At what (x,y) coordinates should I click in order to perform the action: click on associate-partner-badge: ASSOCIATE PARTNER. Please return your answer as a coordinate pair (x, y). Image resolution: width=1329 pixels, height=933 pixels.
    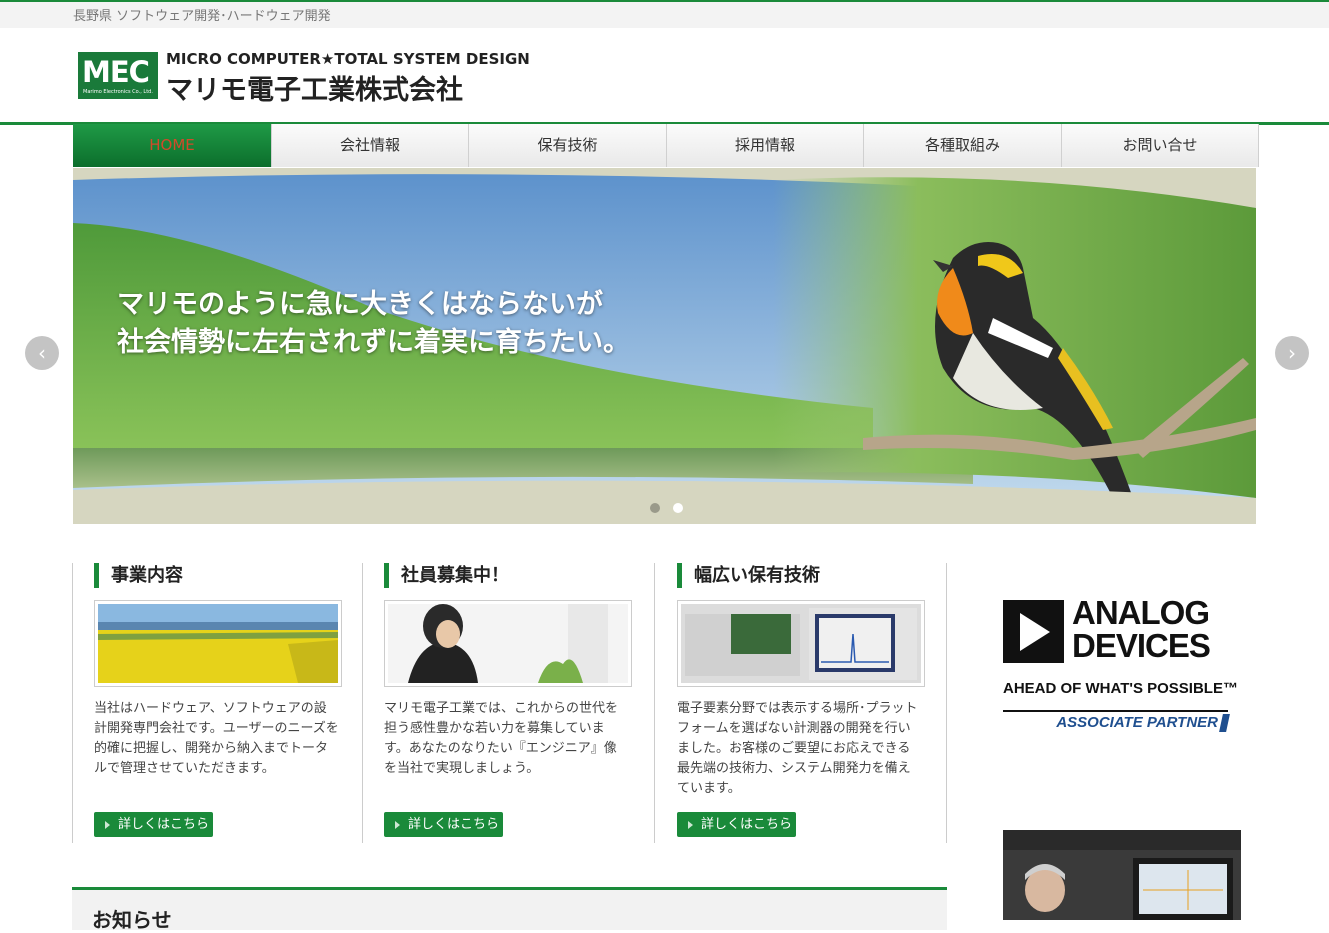
    Looking at the image, I should click on (1115, 721).